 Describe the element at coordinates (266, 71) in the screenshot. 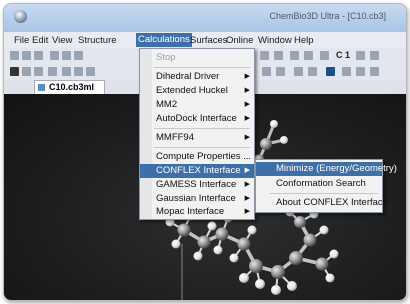

I see `dash-bond-icon` at that location.